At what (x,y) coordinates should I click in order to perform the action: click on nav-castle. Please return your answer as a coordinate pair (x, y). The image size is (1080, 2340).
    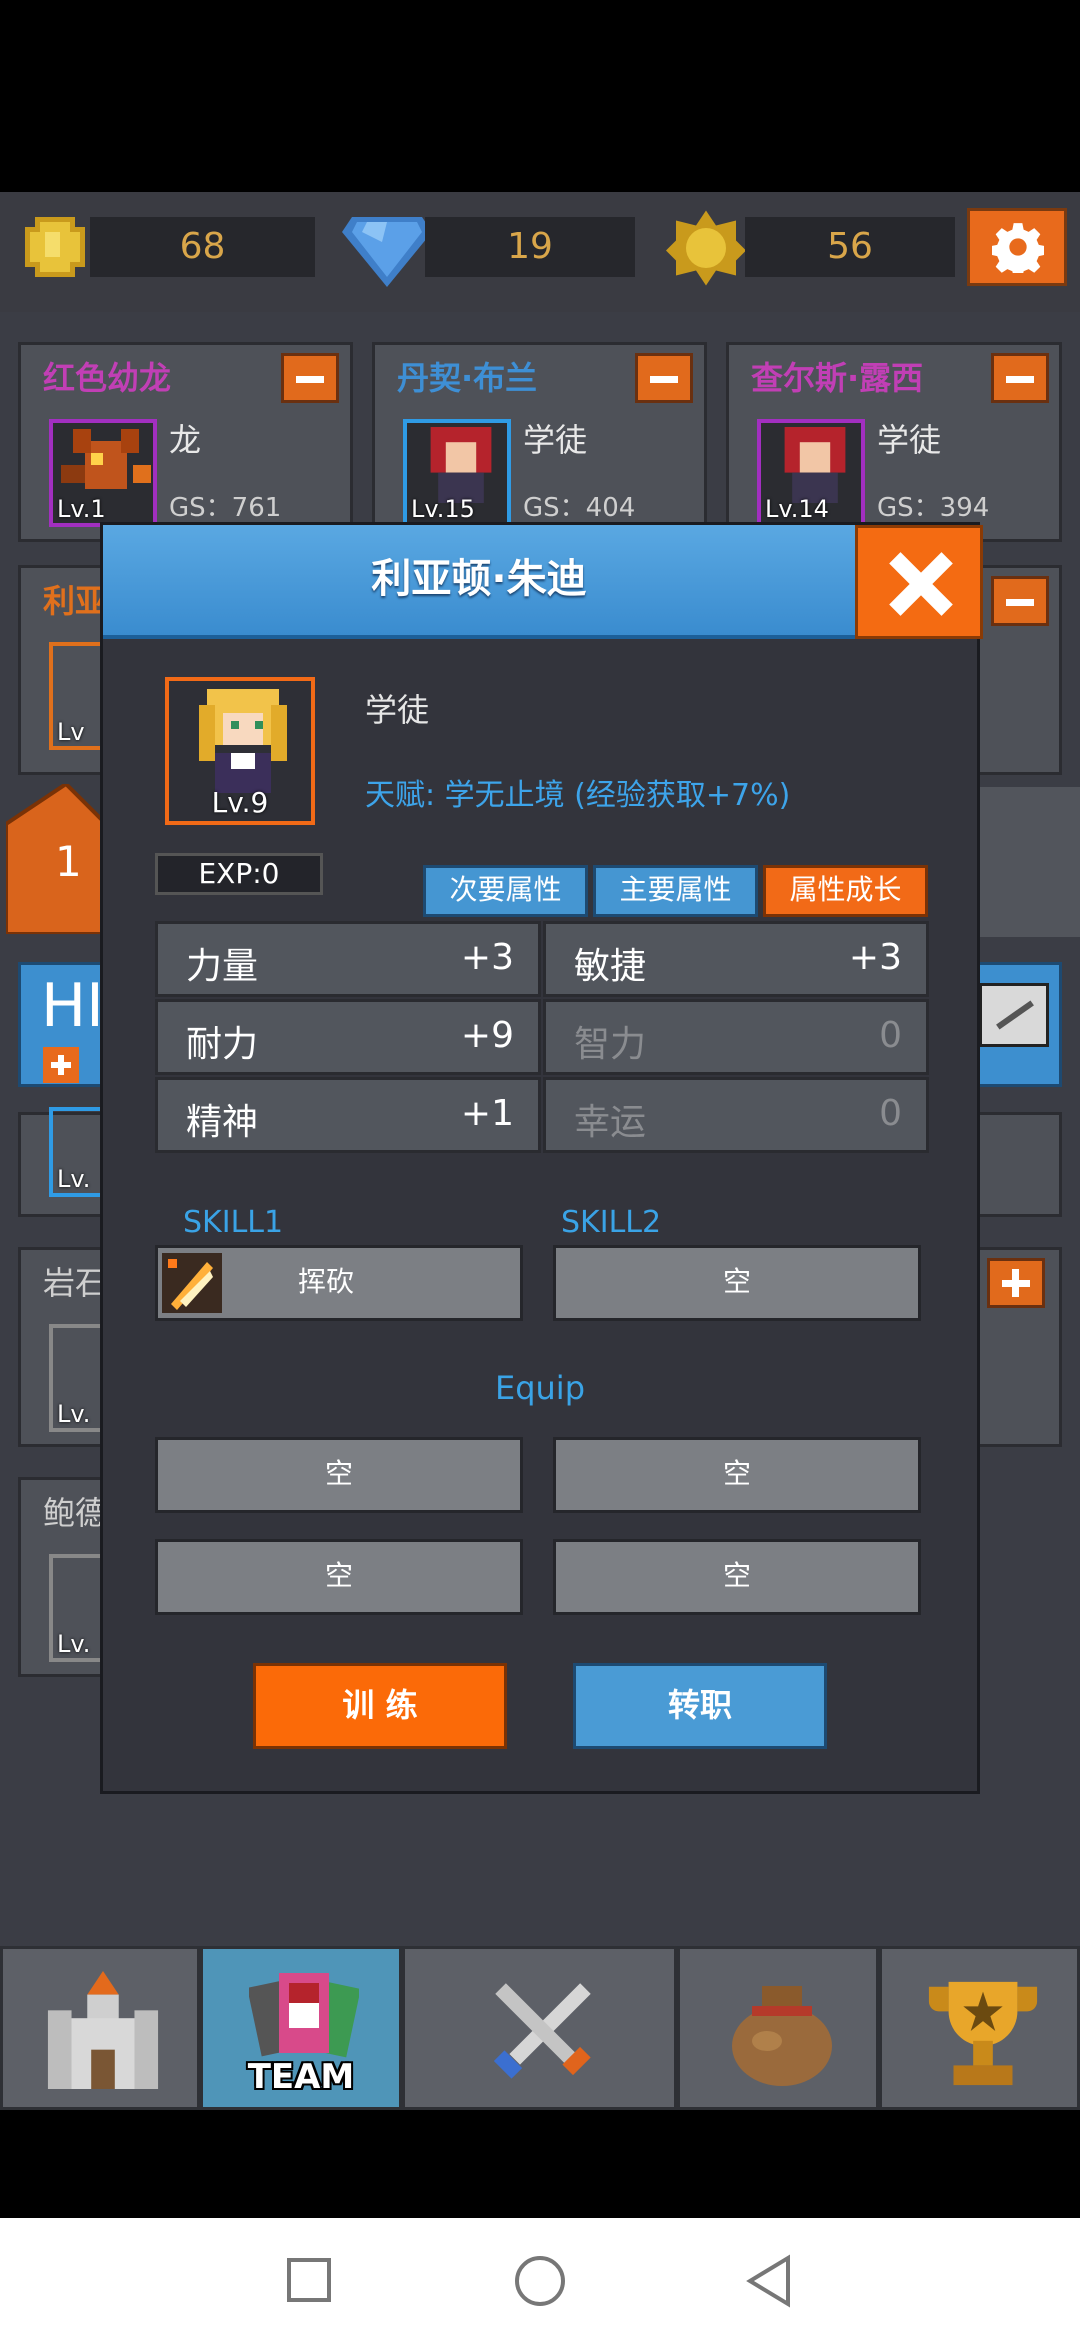
    Looking at the image, I should click on (100, 2028).